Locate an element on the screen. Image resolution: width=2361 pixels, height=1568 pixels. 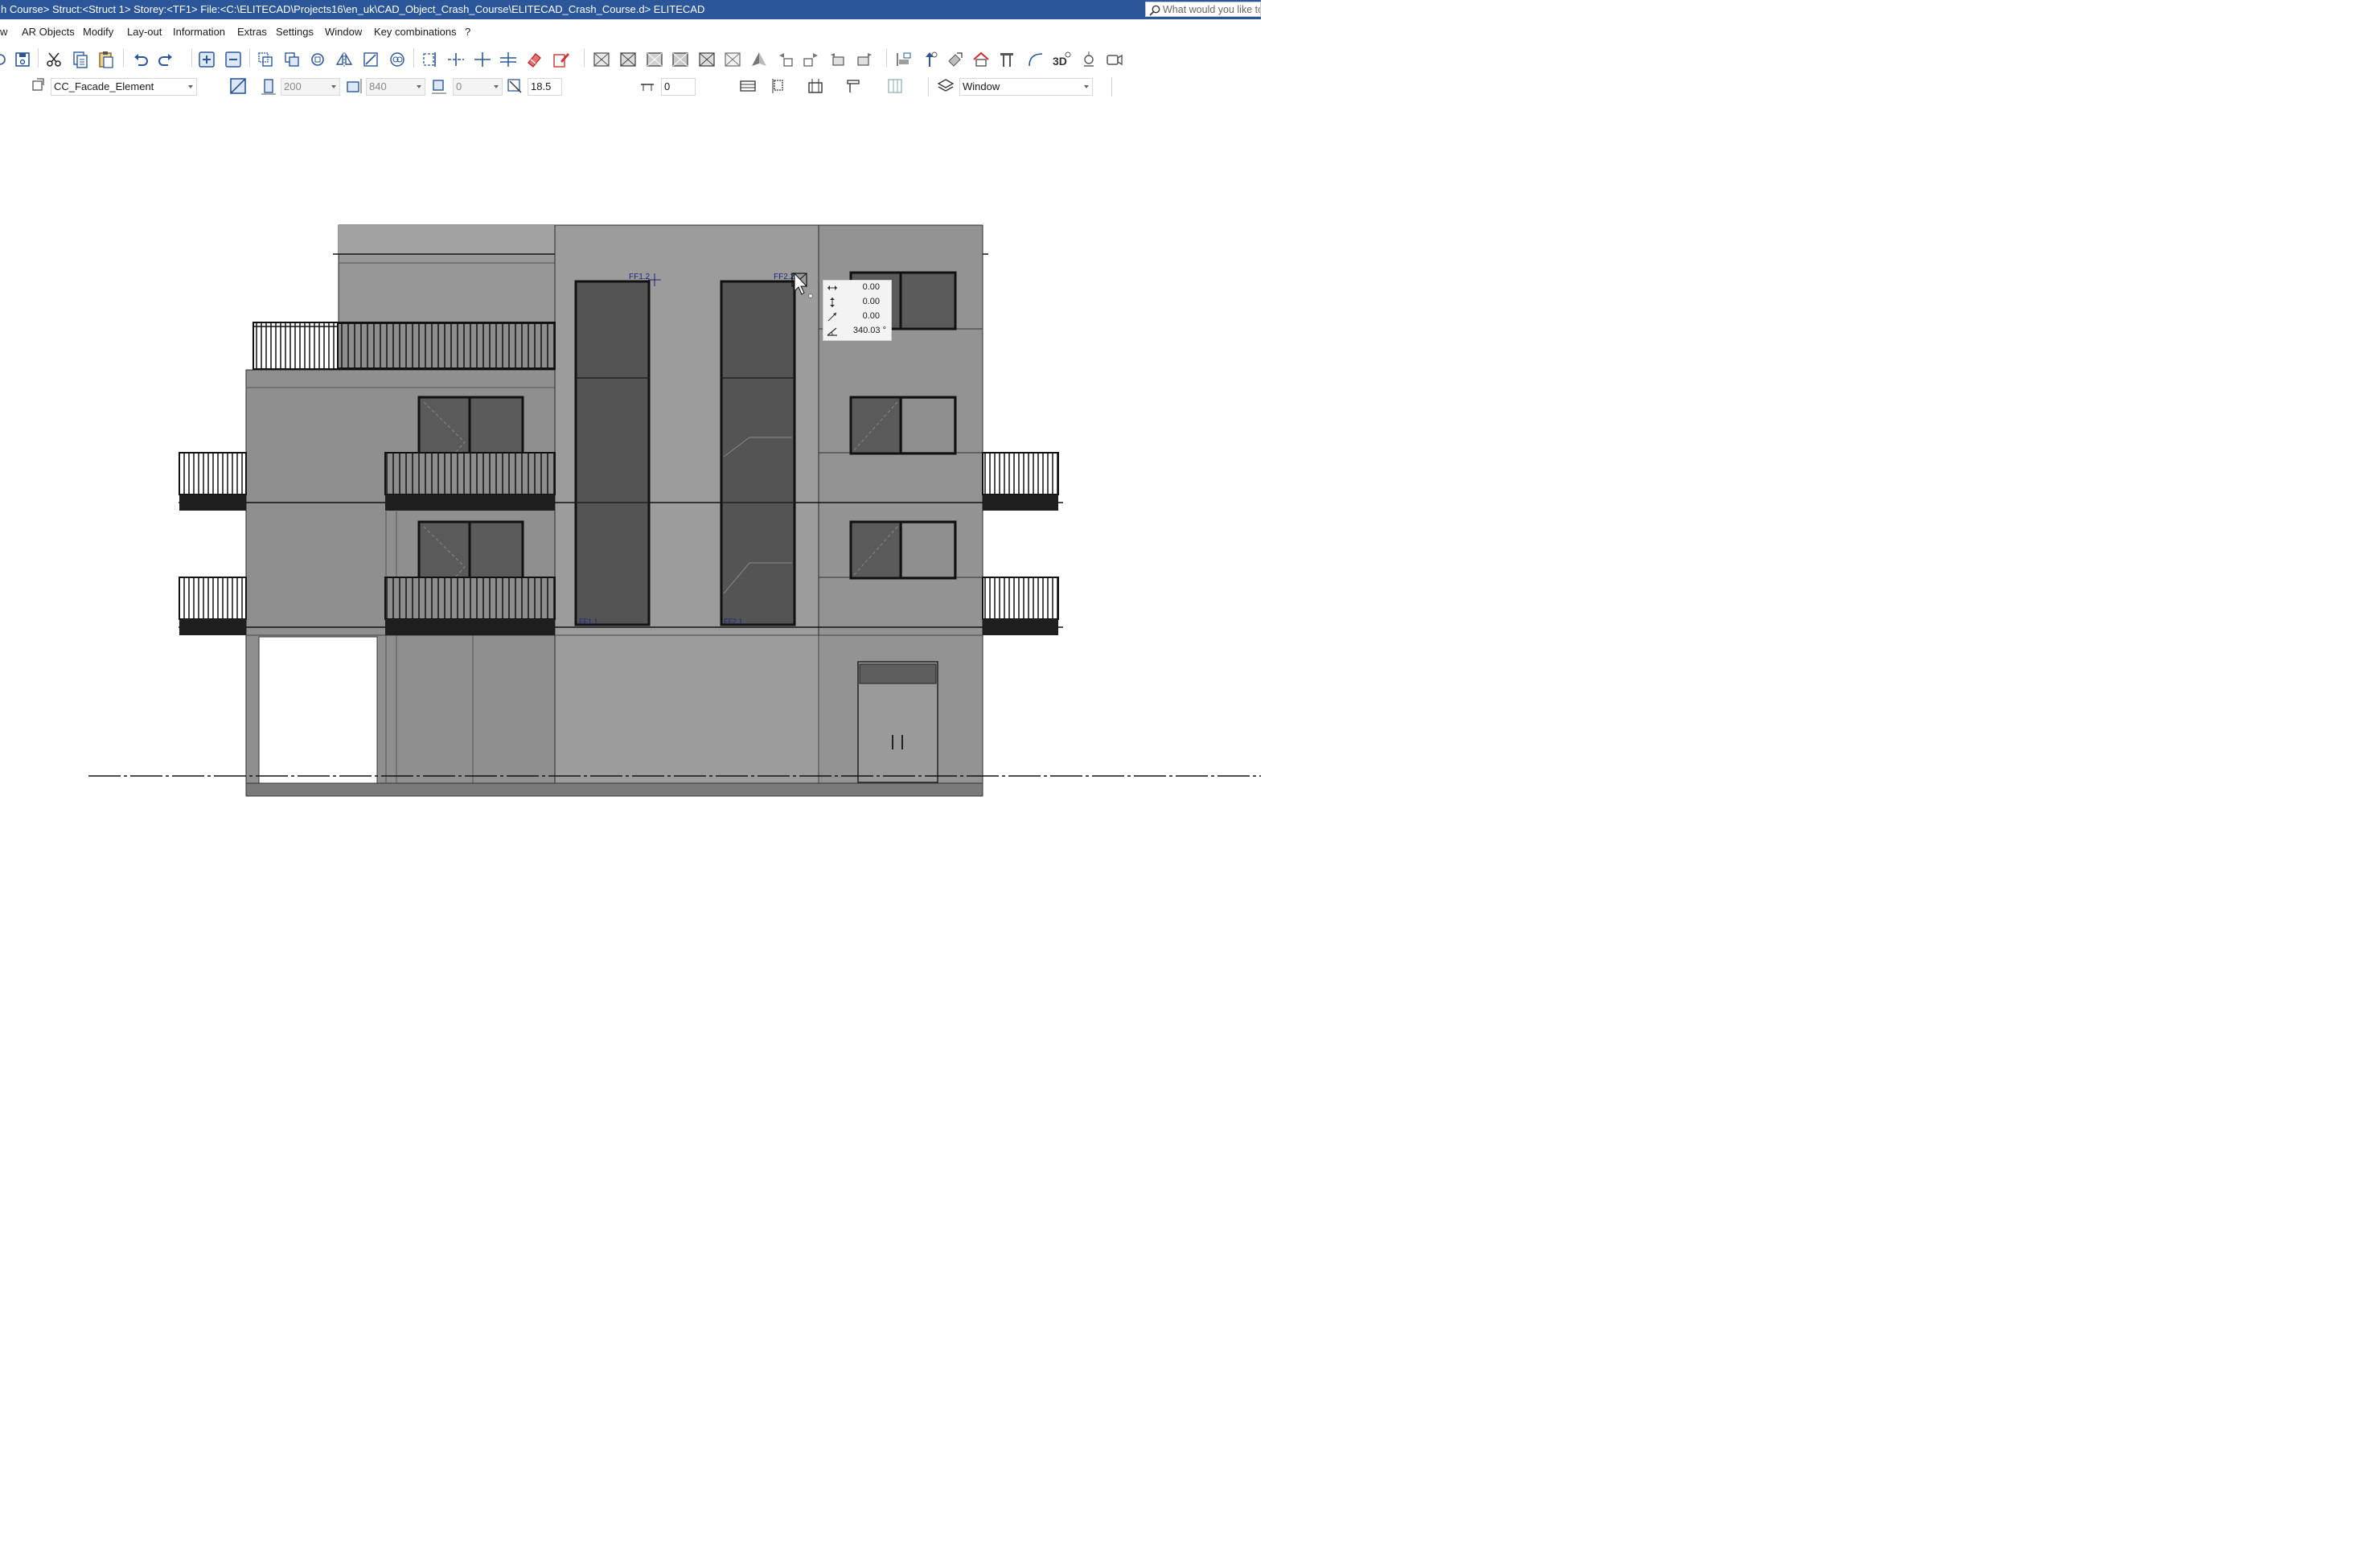
duplicate-button is located at coordinates (265, 59).